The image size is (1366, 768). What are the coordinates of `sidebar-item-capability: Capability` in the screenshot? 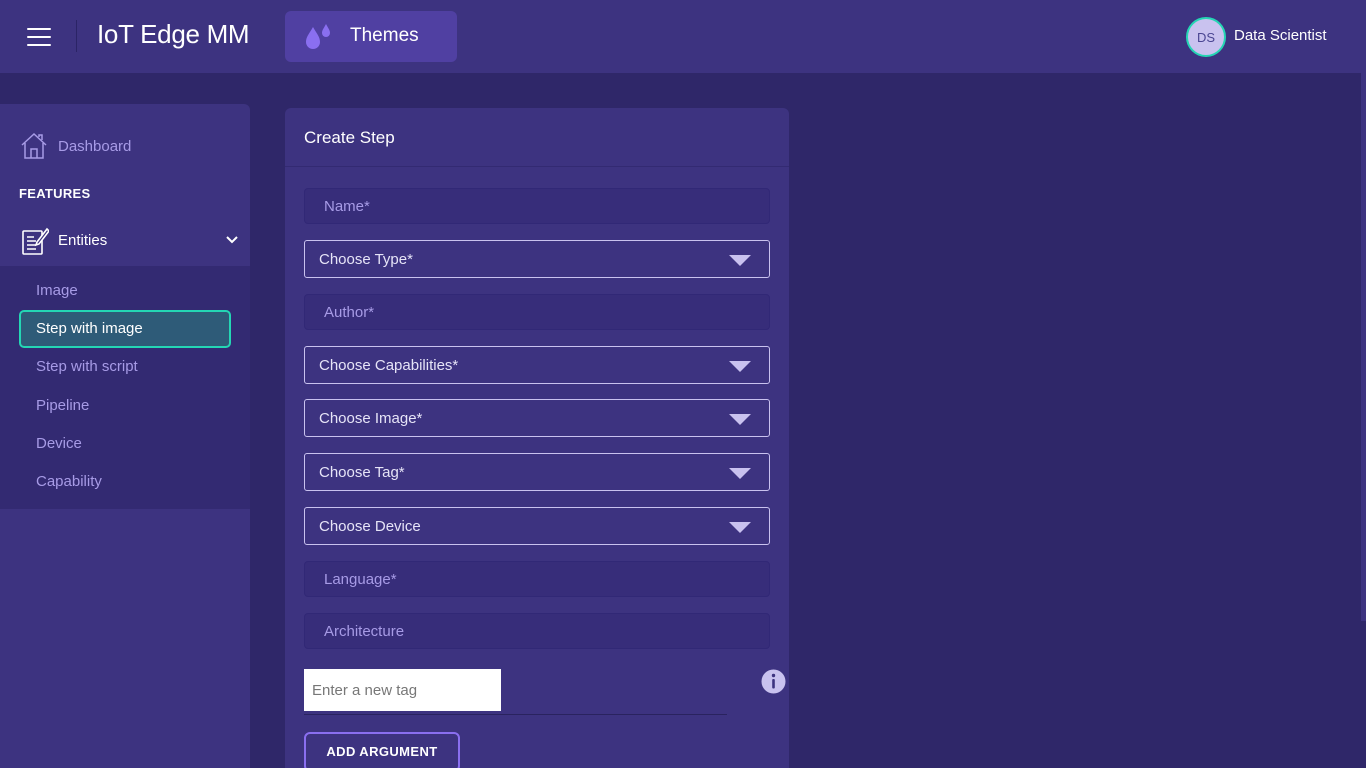 It's located at (125, 482).